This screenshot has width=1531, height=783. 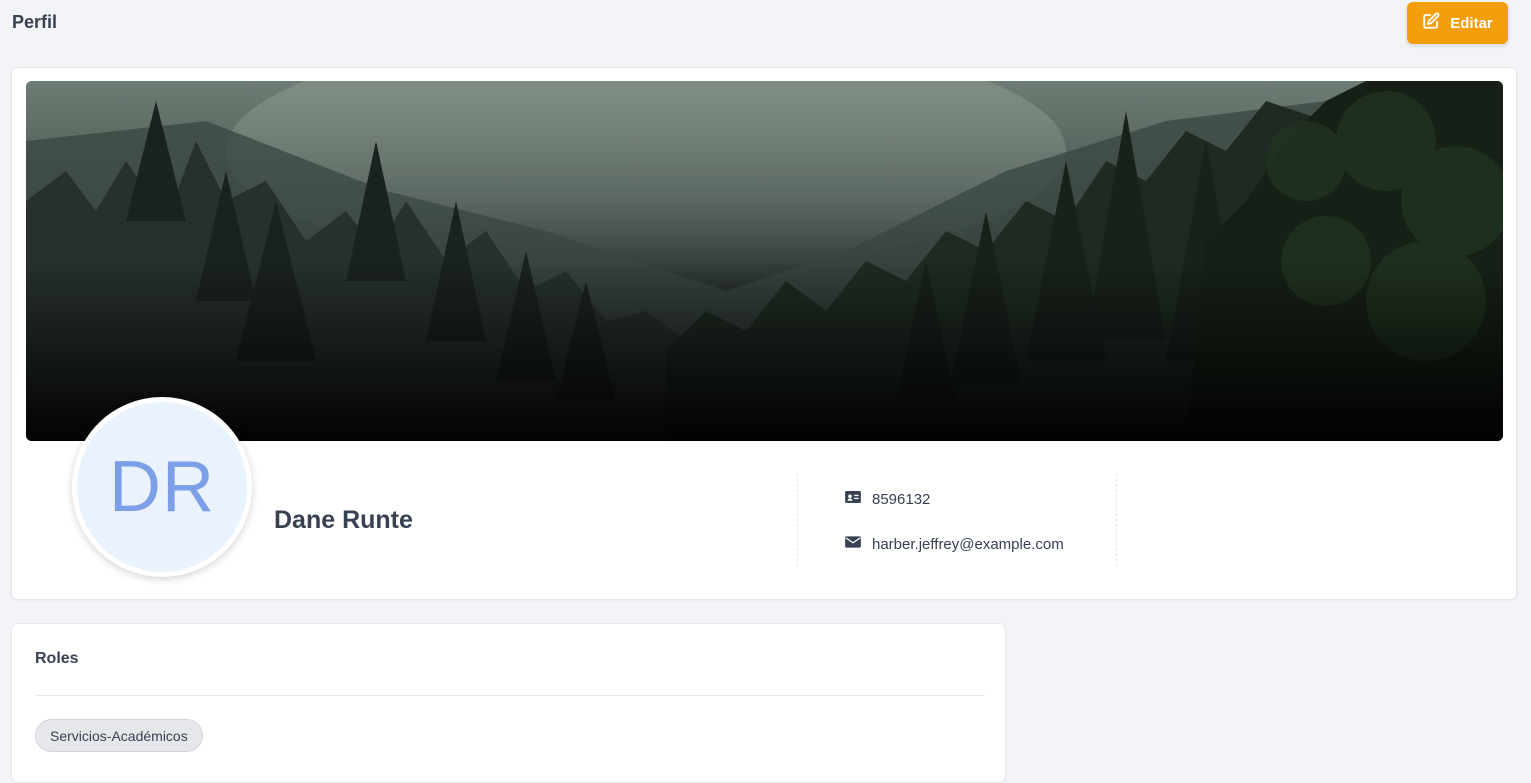 What do you see at coordinates (957, 520) in the screenshot?
I see `contact-info: 8596132 harber.jeffrey@example.com` at bounding box center [957, 520].